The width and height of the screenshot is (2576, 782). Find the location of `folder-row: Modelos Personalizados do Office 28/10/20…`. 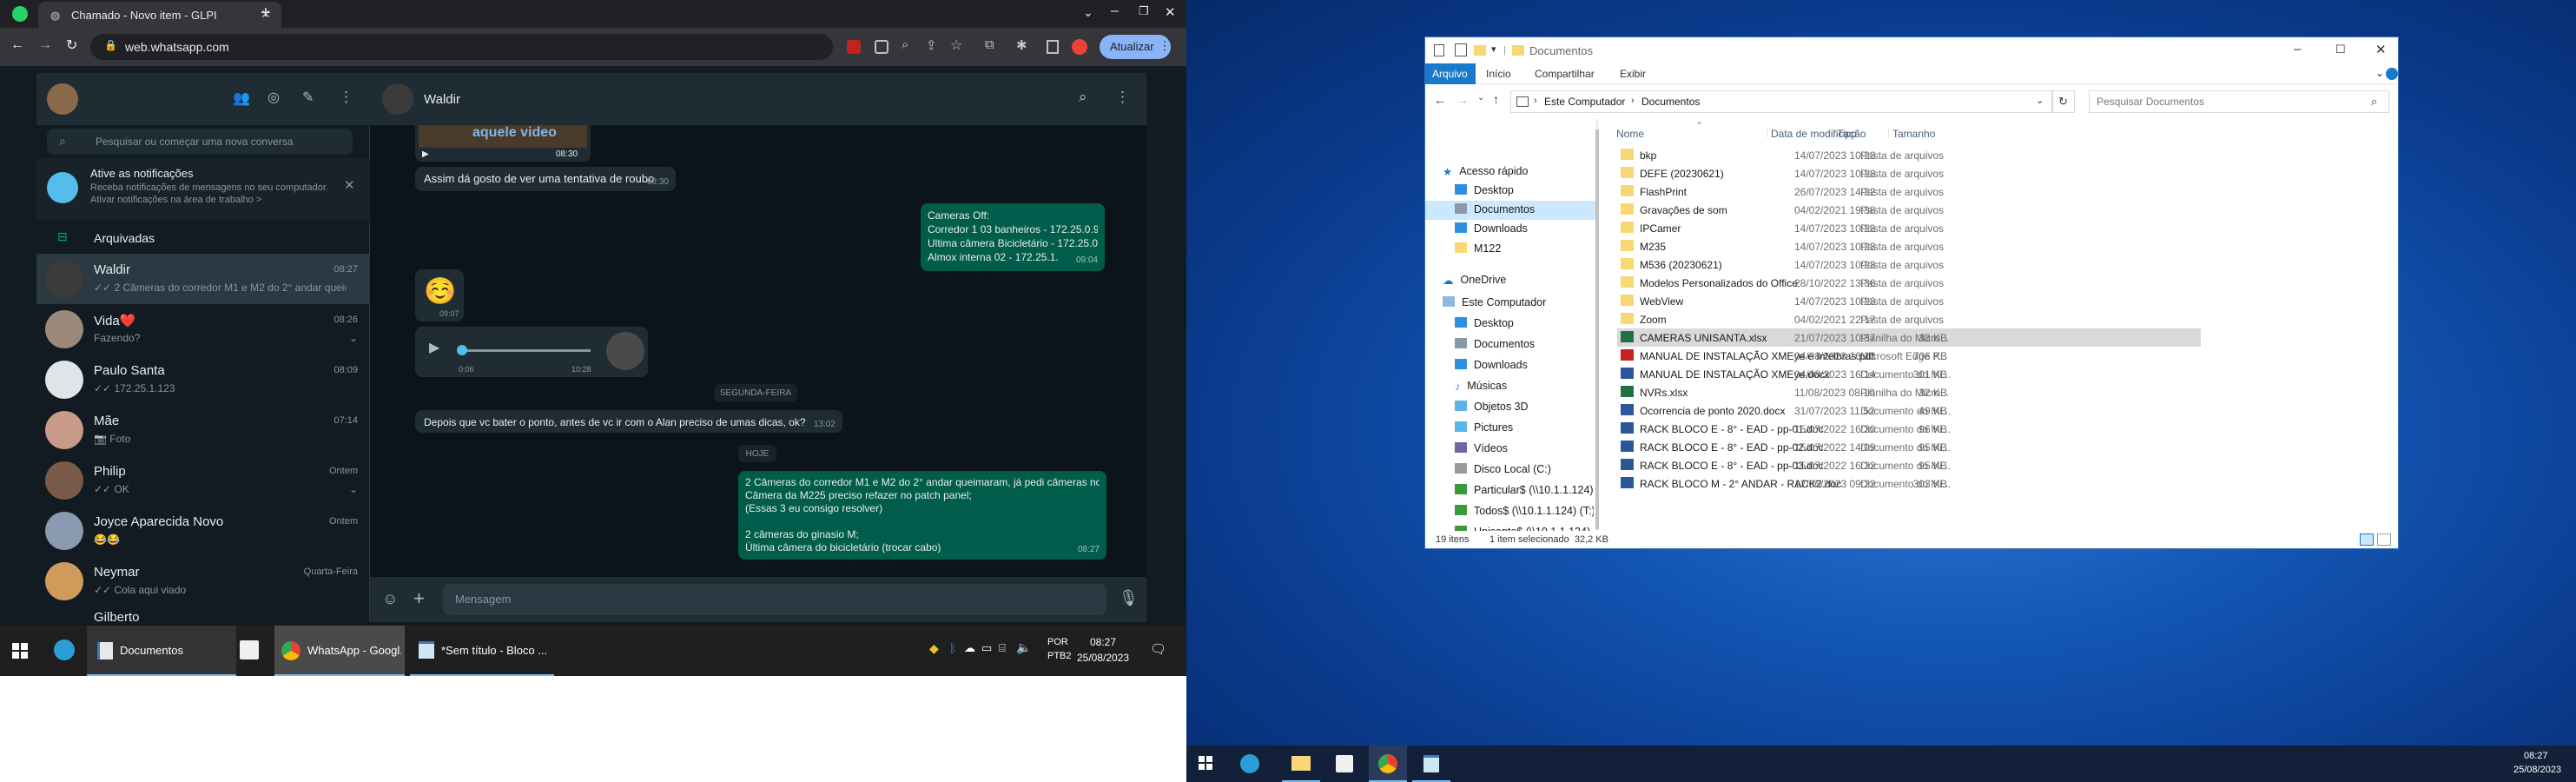

folder-row: Modelos Personalizados do Office 28/10/20… is located at coordinates (1909, 283).